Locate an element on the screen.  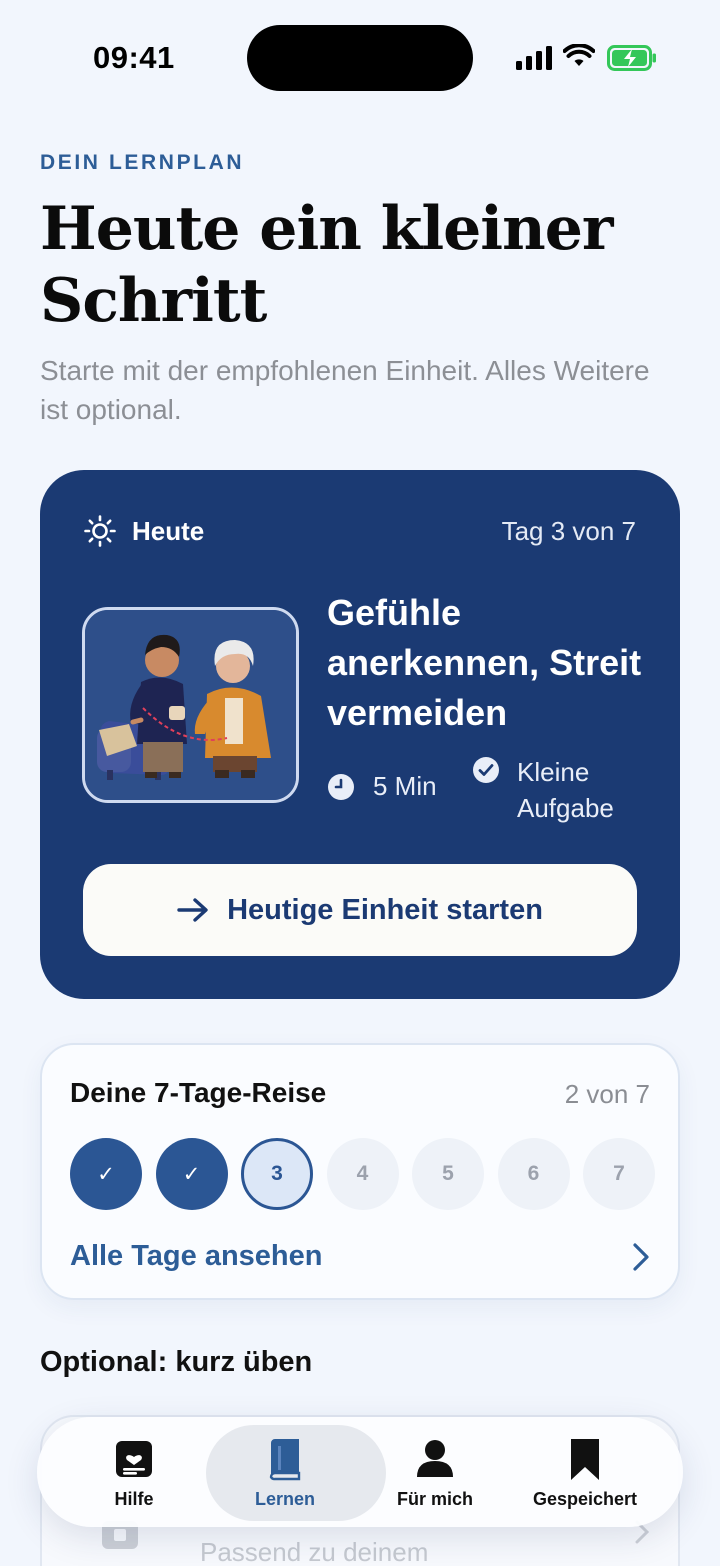
start-lesson-button: Heutige Einheit starten is located at coordinates (360, 910).